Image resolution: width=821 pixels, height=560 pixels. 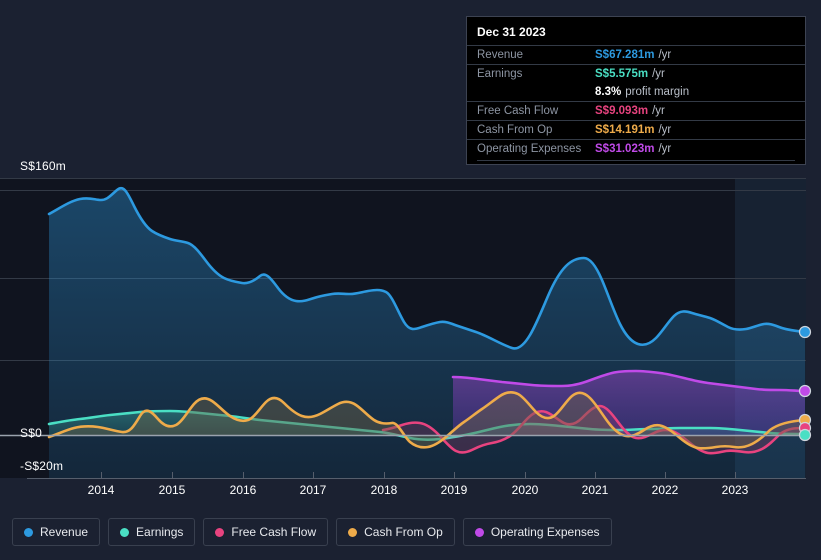 What do you see at coordinates (64, 532) in the screenshot?
I see `legend-label: Revenue` at bounding box center [64, 532].